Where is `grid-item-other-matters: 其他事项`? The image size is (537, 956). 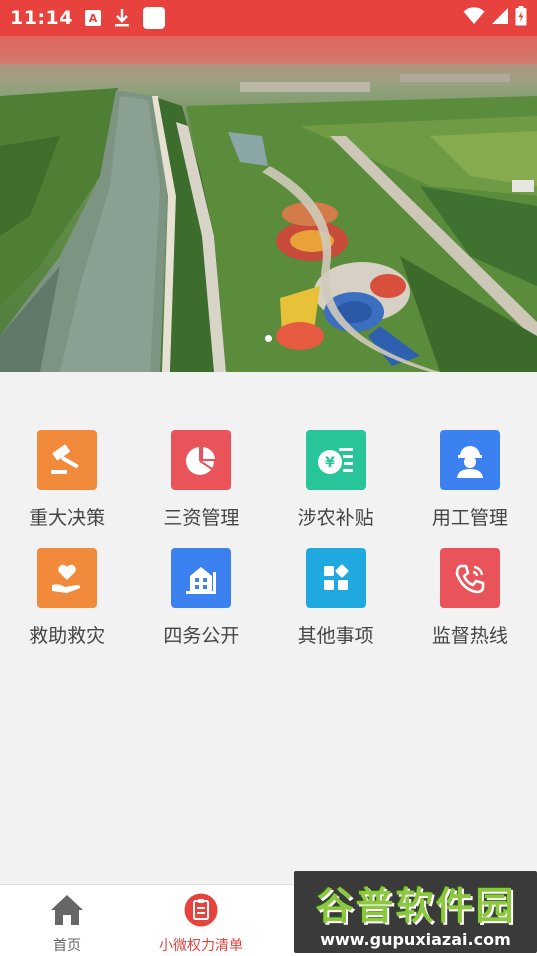
grid-item-other-matters: 其他事项 is located at coordinates (336, 607).